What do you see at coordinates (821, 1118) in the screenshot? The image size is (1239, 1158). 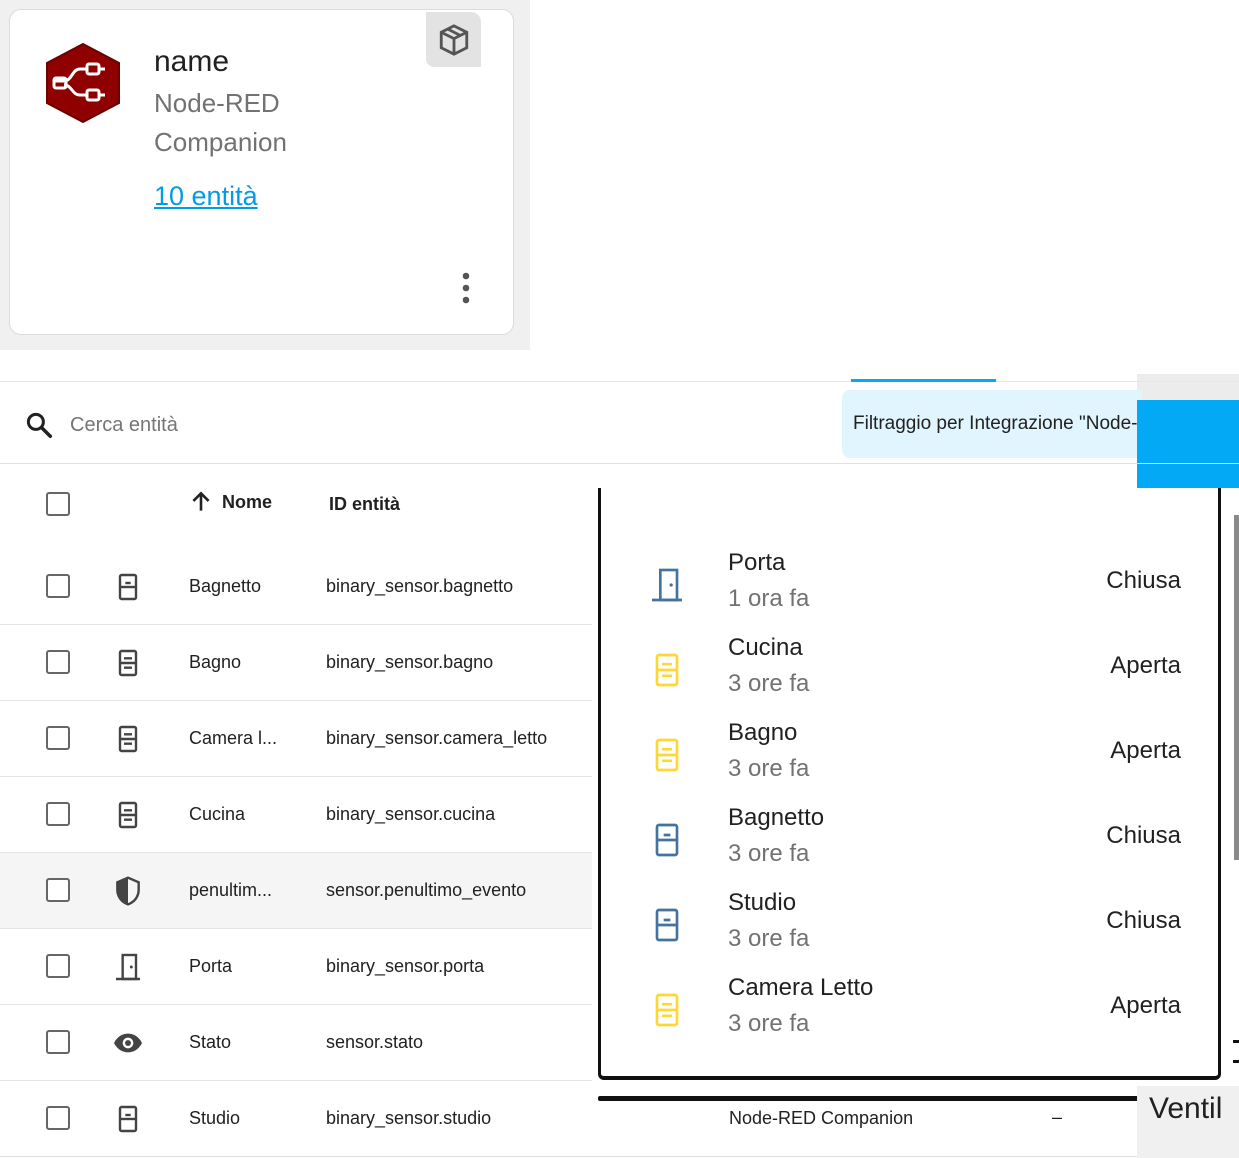 I see `row-integration: Node-RED Companion` at bounding box center [821, 1118].